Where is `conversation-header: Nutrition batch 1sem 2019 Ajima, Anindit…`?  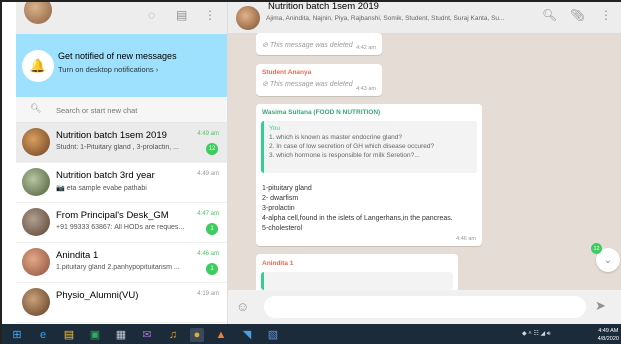
conversation-header: Nutrition batch 1sem 2019 Ajima, Anindit… is located at coordinates (424, 18).